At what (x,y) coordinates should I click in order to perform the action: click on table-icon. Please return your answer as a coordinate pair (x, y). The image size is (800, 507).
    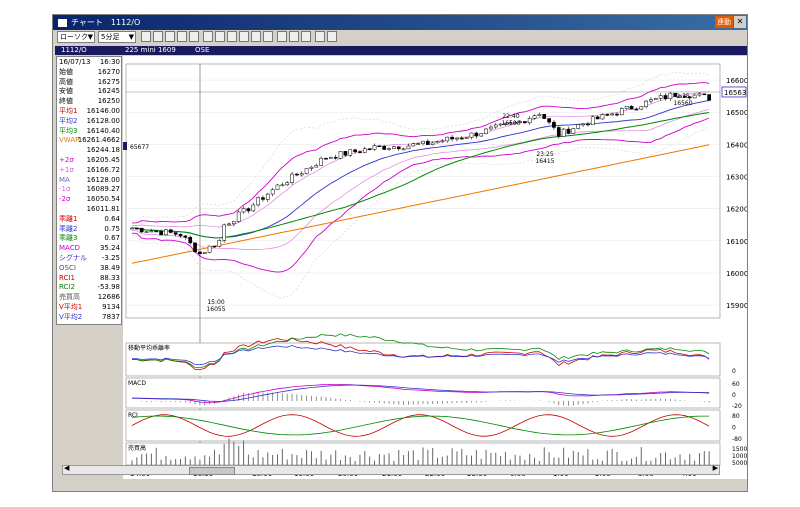
    Looking at the image, I should click on (268, 36).